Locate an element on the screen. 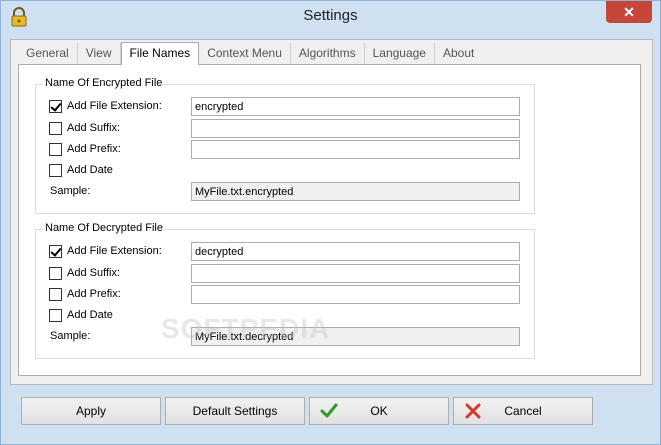 Image resolution: width=661 pixels, height=445 pixels. tab-algorithms: Algorithms is located at coordinates (328, 53).